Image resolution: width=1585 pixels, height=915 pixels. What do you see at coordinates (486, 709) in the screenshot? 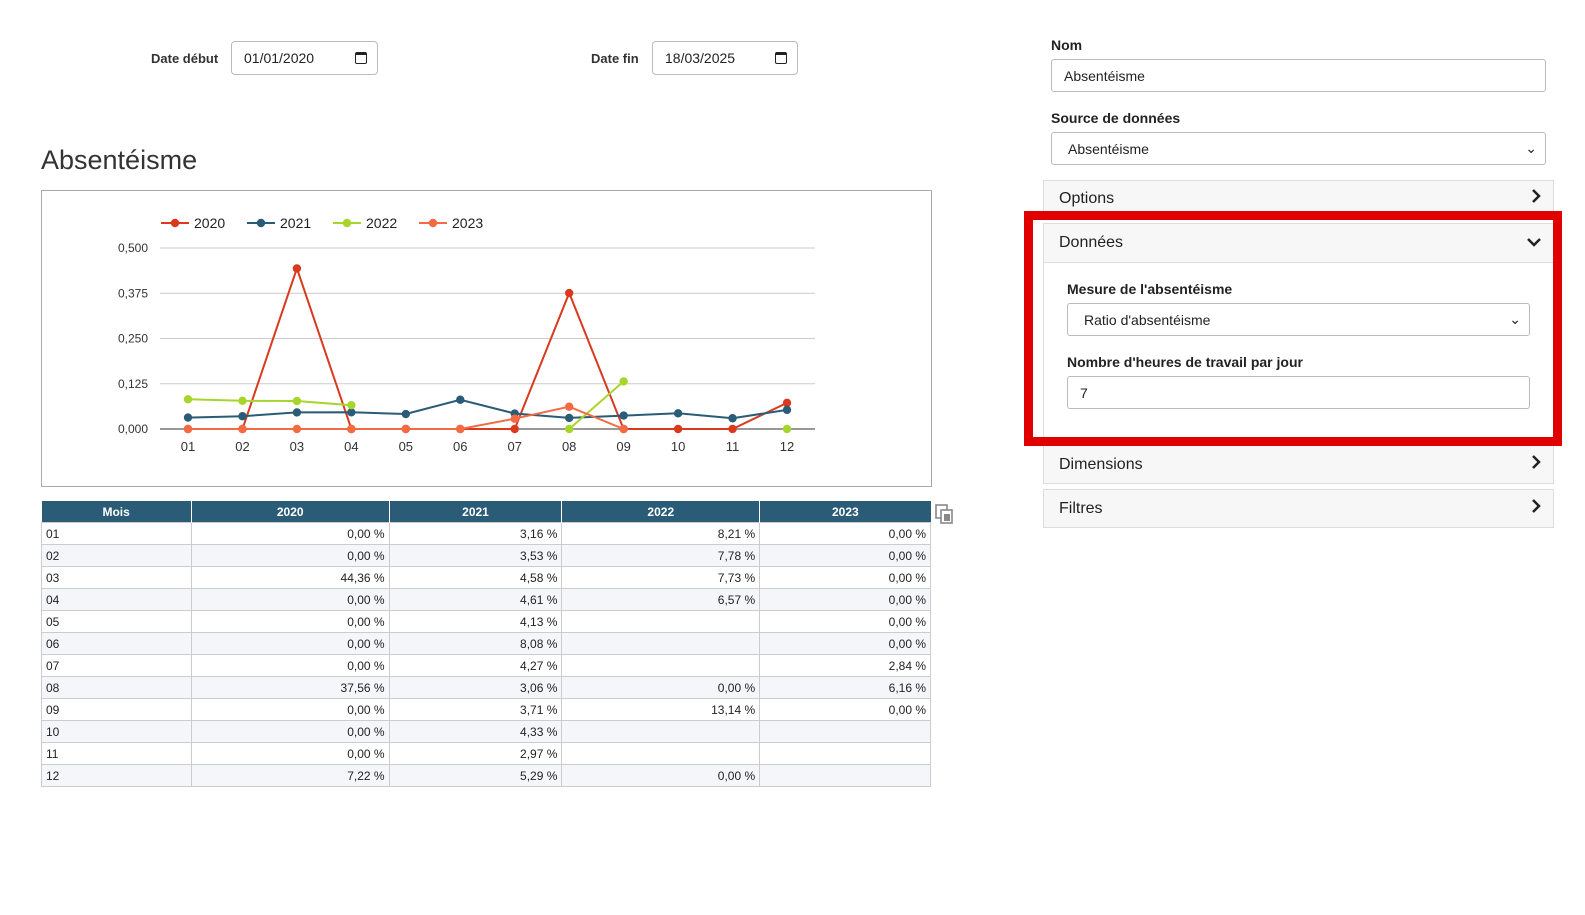
I see `table-row: 09 0,00 % 3,71 % 13,14 % 0,00 %` at bounding box center [486, 709].